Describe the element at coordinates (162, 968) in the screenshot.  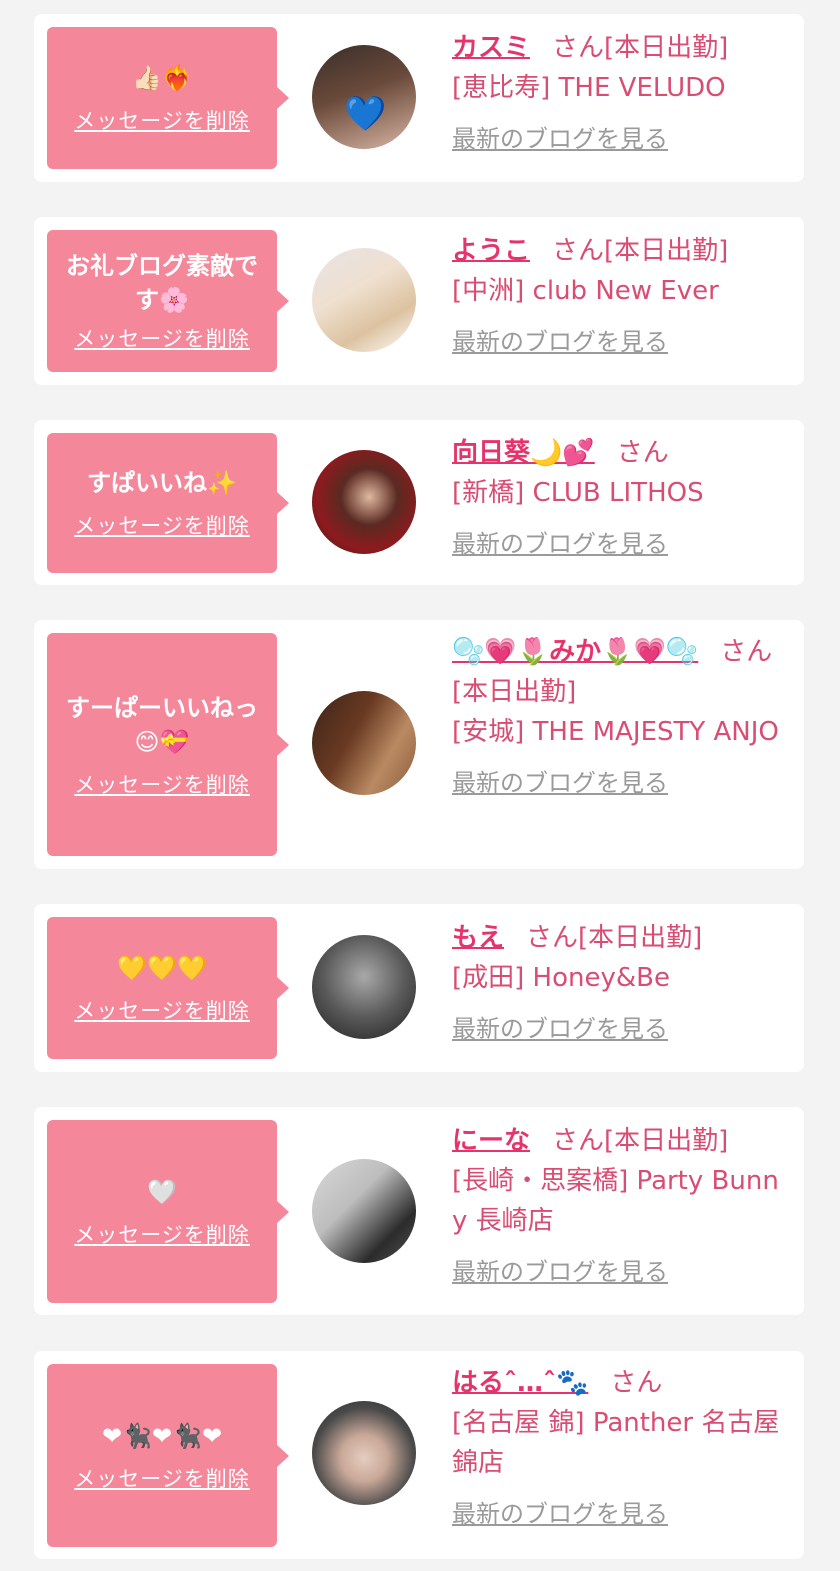
I see `message-text: 💛💛💛` at that location.